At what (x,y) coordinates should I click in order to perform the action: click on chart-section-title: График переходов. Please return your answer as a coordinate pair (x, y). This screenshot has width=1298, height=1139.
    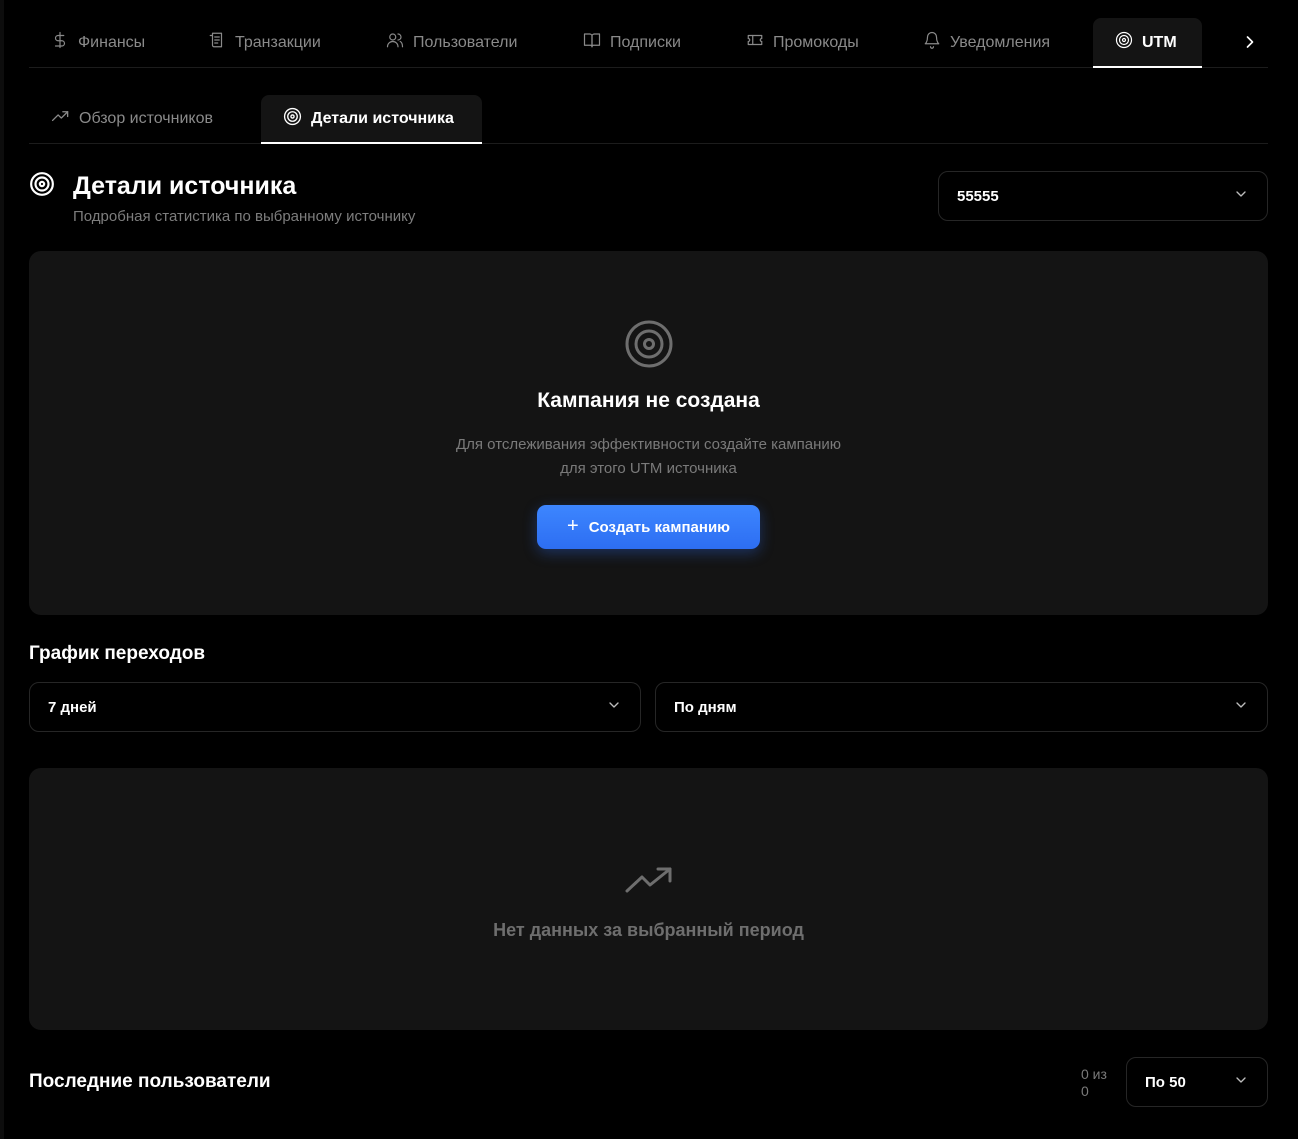
    Looking at the image, I should click on (117, 653).